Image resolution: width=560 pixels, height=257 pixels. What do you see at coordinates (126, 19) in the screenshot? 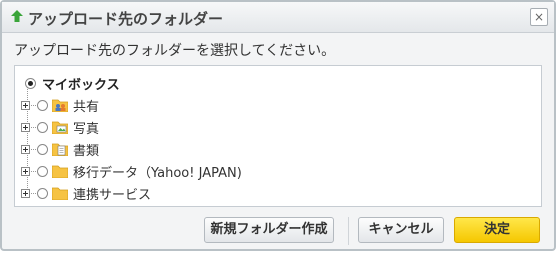
I see `dialog-title: アップロード先のフォルダー` at bounding box center [126, 19].